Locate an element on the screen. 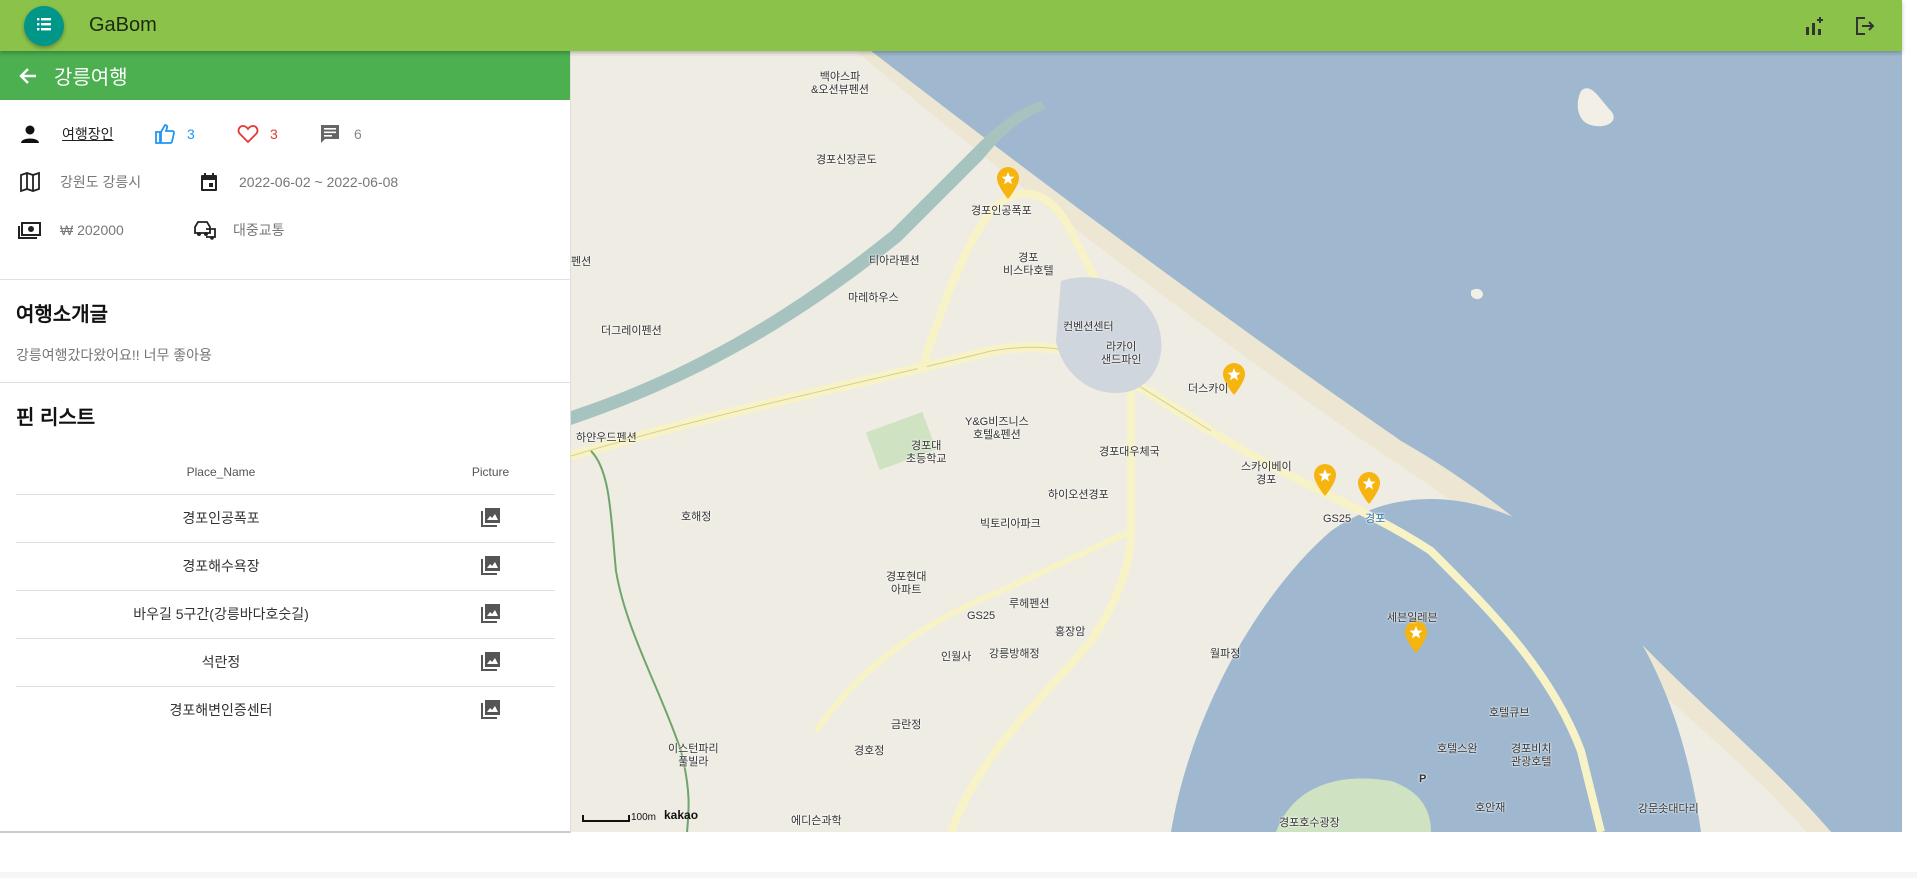 Image resolution: width=1917 pixels, height=878 pixels. intro-text: 강릉여행갔다왔어요!! 너무 좋아용 is located at coordinates (114, 355).